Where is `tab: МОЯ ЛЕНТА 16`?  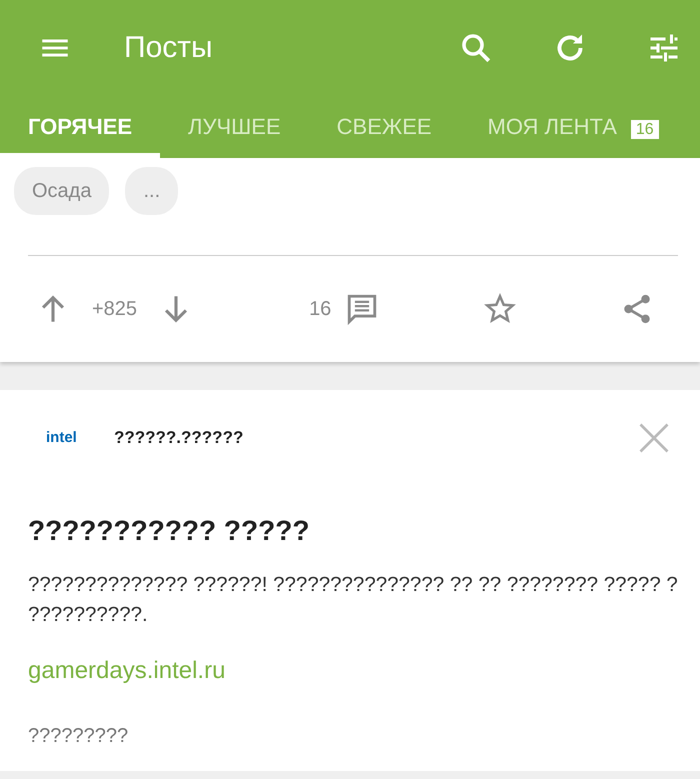 tab: МОЯ ЛЕНТА 16 is located at coordinates (573, 126).